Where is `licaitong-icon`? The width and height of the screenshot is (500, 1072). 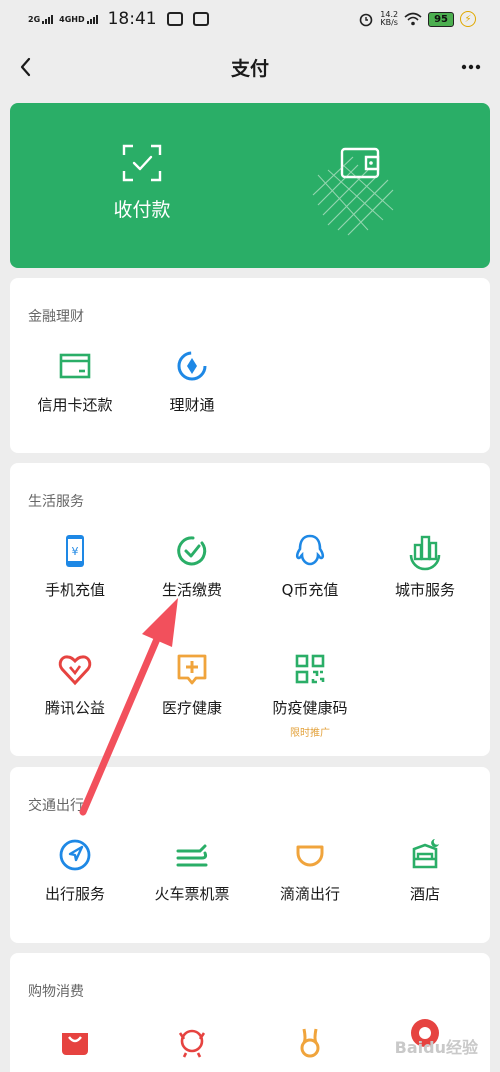
licaitong-icon is located at coordinates (192, 366).